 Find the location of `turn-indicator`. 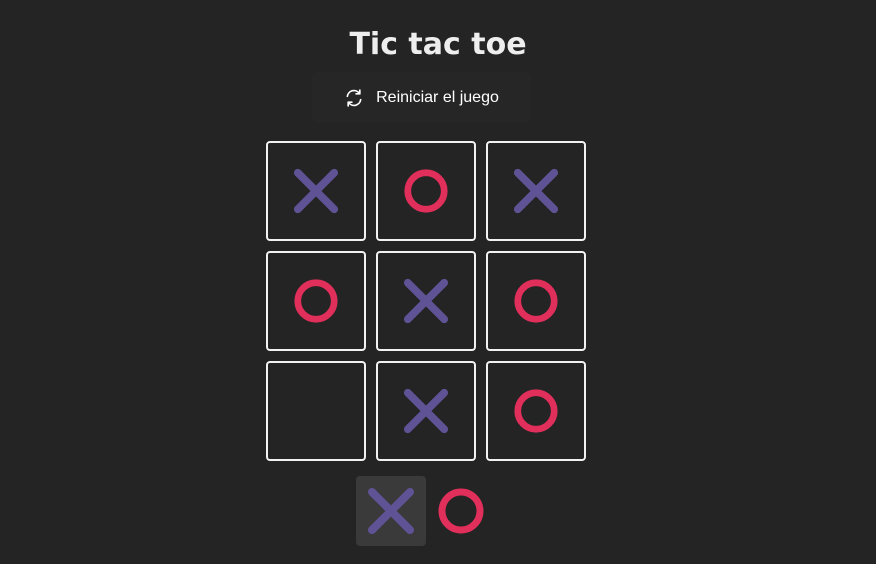

turn-indicator is located at coordinates (426, 511).